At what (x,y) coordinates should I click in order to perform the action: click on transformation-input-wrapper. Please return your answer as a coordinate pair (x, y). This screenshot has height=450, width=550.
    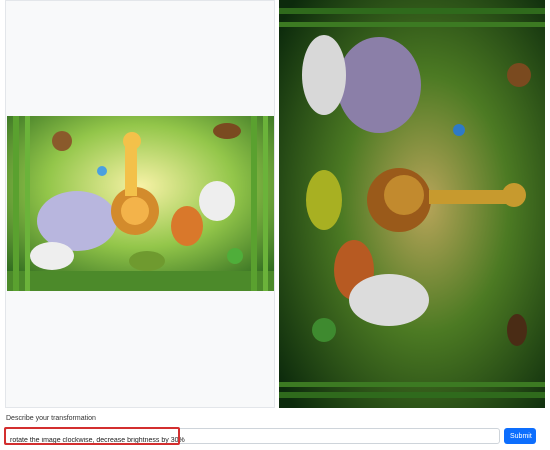
    Looking at the image, I should click on (252, 438).